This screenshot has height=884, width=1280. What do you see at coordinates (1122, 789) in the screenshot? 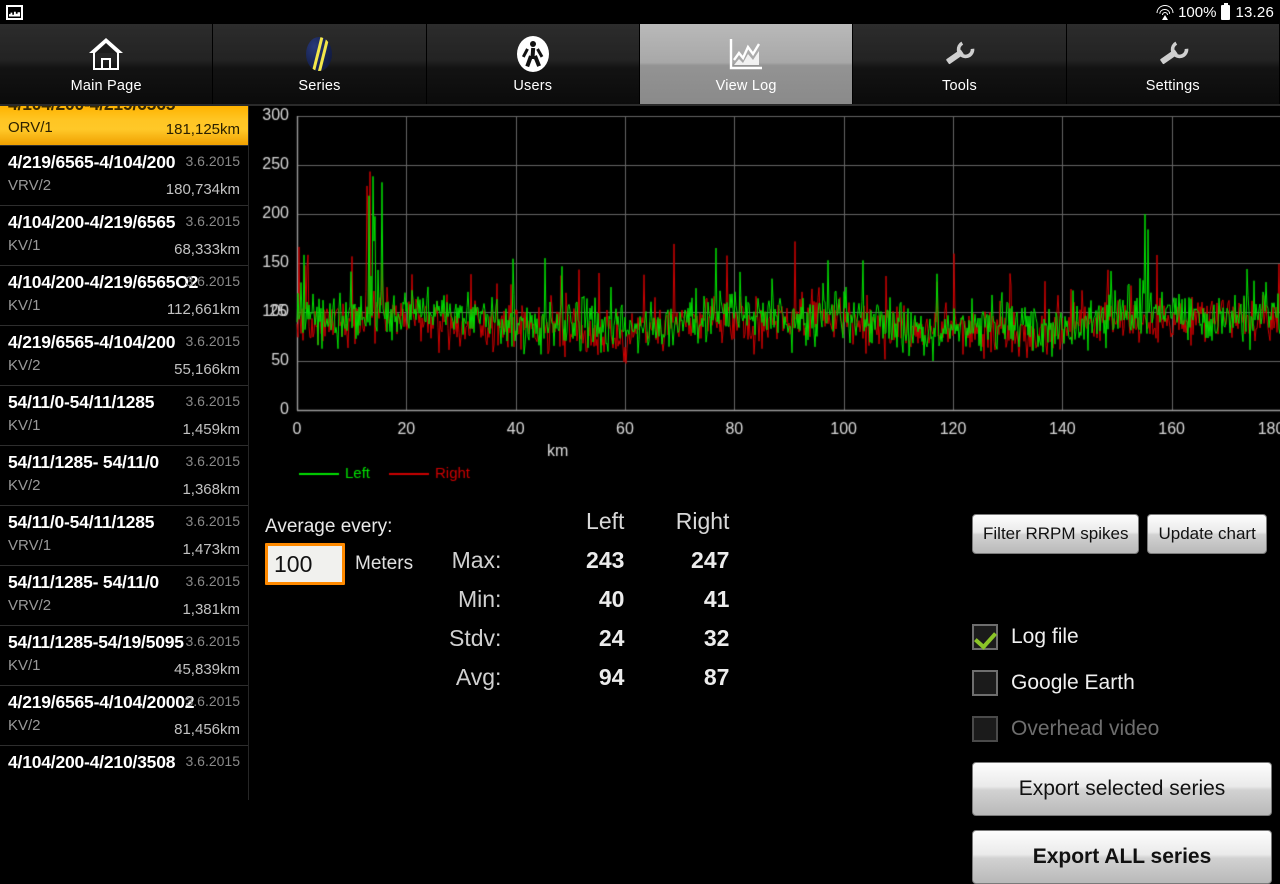
I see `export-selected-series-button: Export selected series` at bounding box center [1122, 789].